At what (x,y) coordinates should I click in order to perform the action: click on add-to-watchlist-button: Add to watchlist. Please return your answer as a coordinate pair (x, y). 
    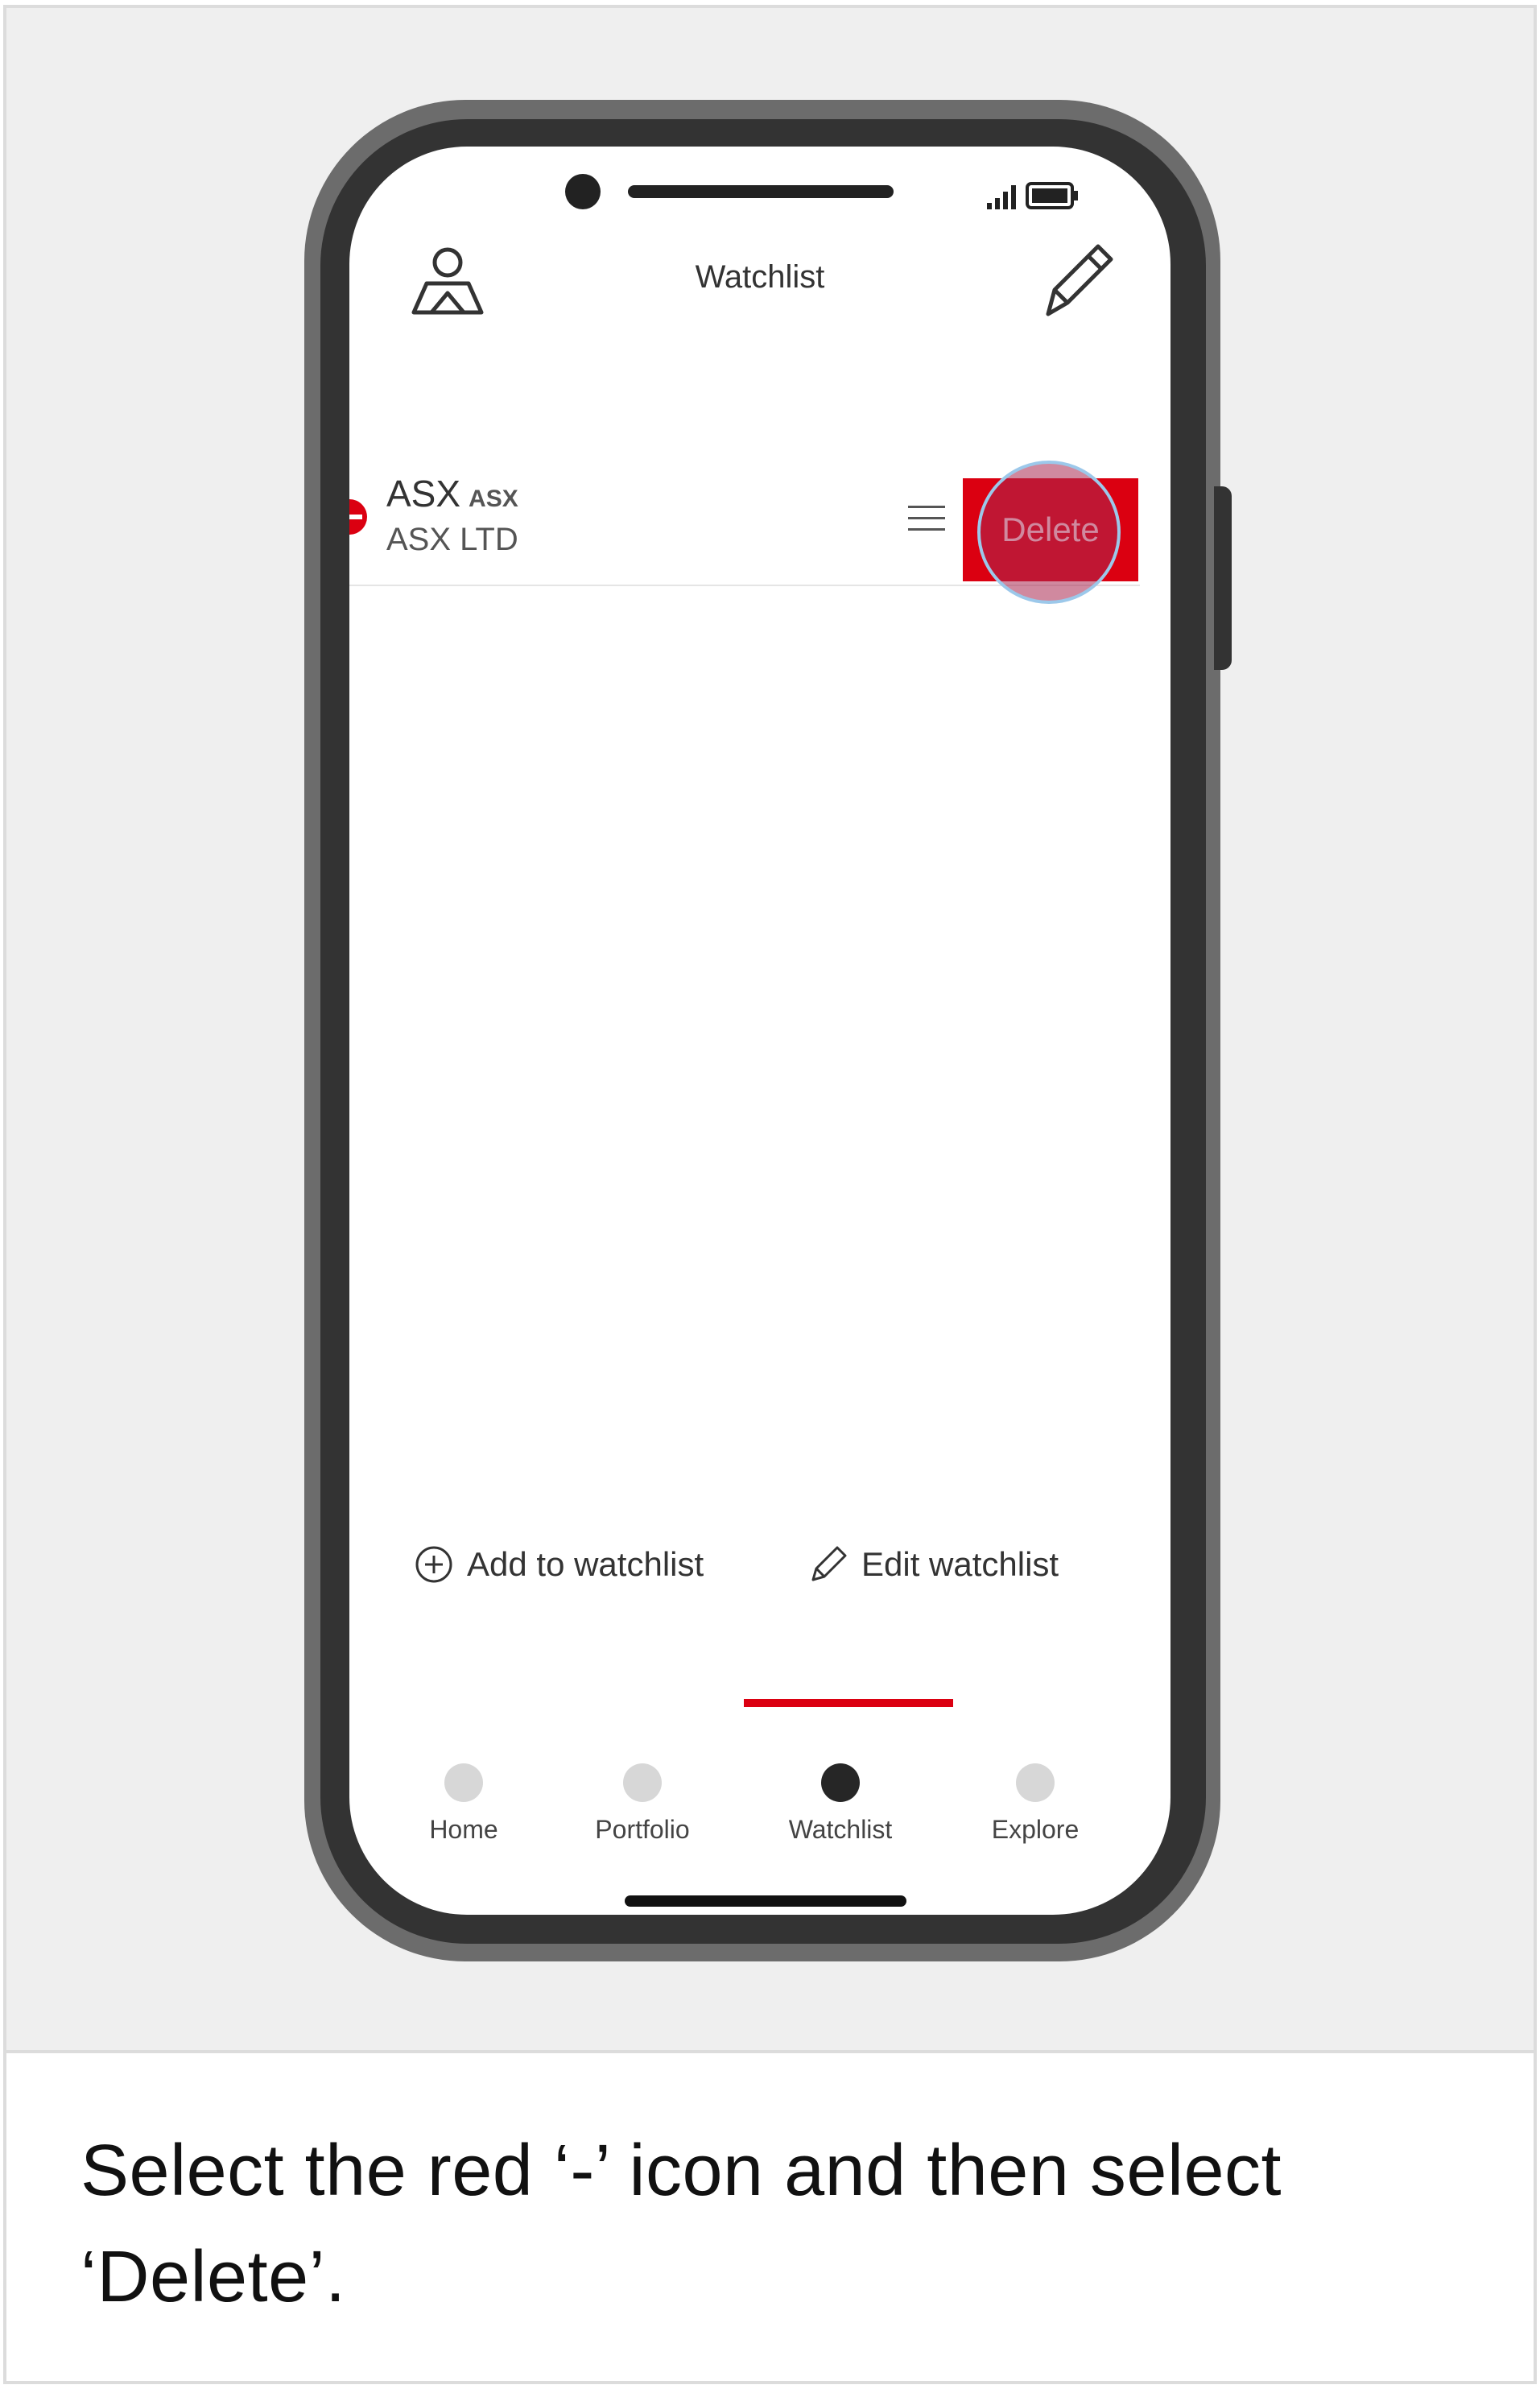
    Looking at the image, I should click on (559, 1564).